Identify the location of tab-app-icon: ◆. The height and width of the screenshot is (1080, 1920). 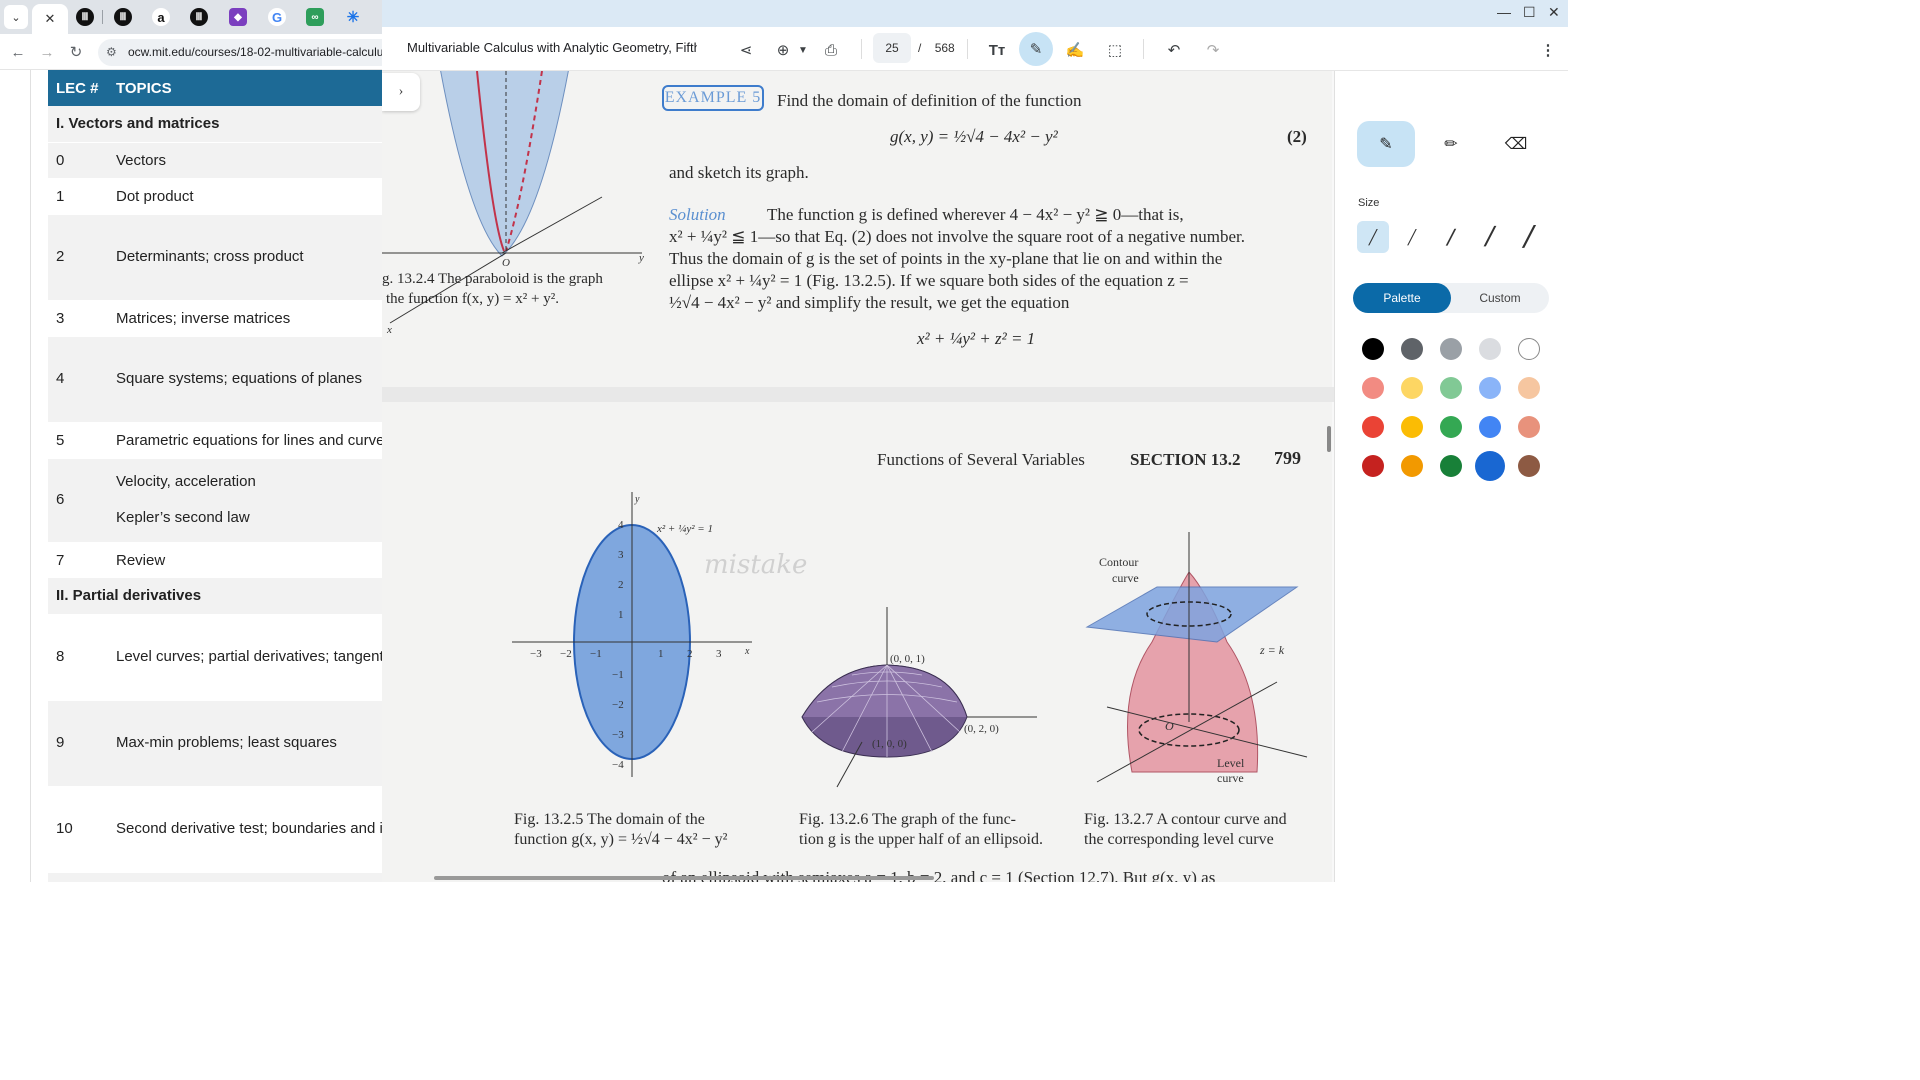
(238, 17).